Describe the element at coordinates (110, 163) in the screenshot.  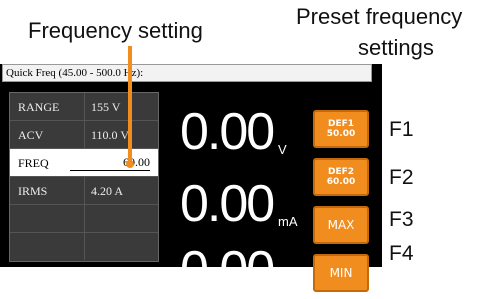
I see `freq-input: 60.00` at that location.